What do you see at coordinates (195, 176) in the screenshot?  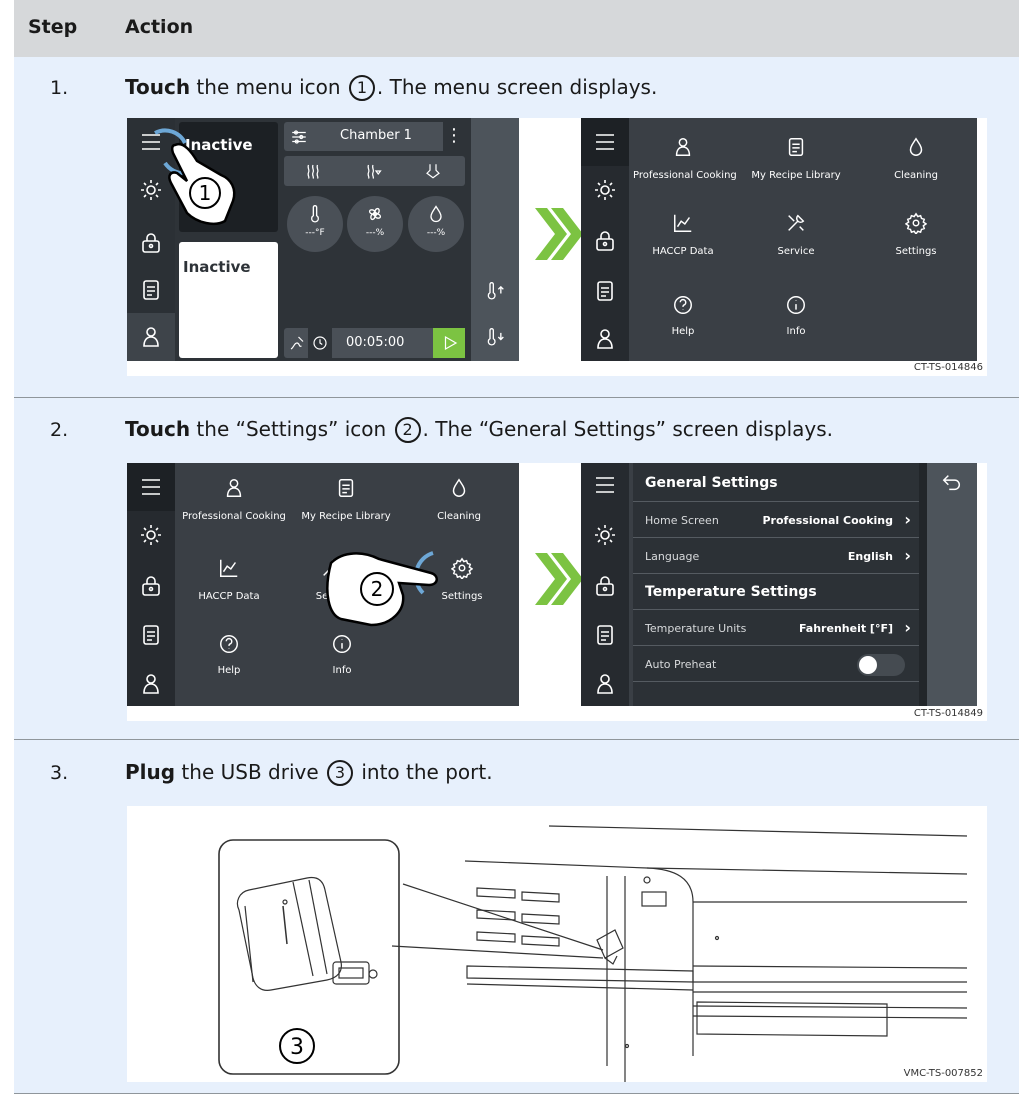 I see `touch-hand-callout: 1` at bounding box center [195, 176].